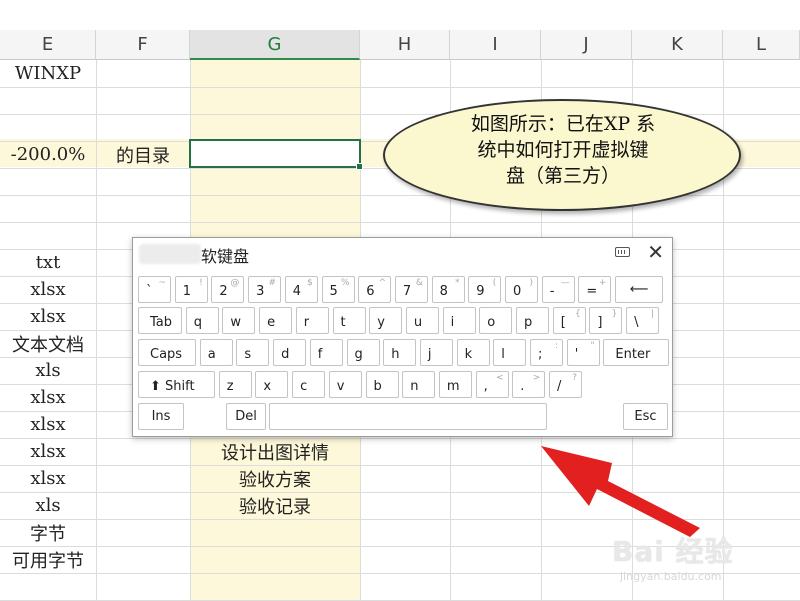  I want to click on key-o: o, so click(496, 320).